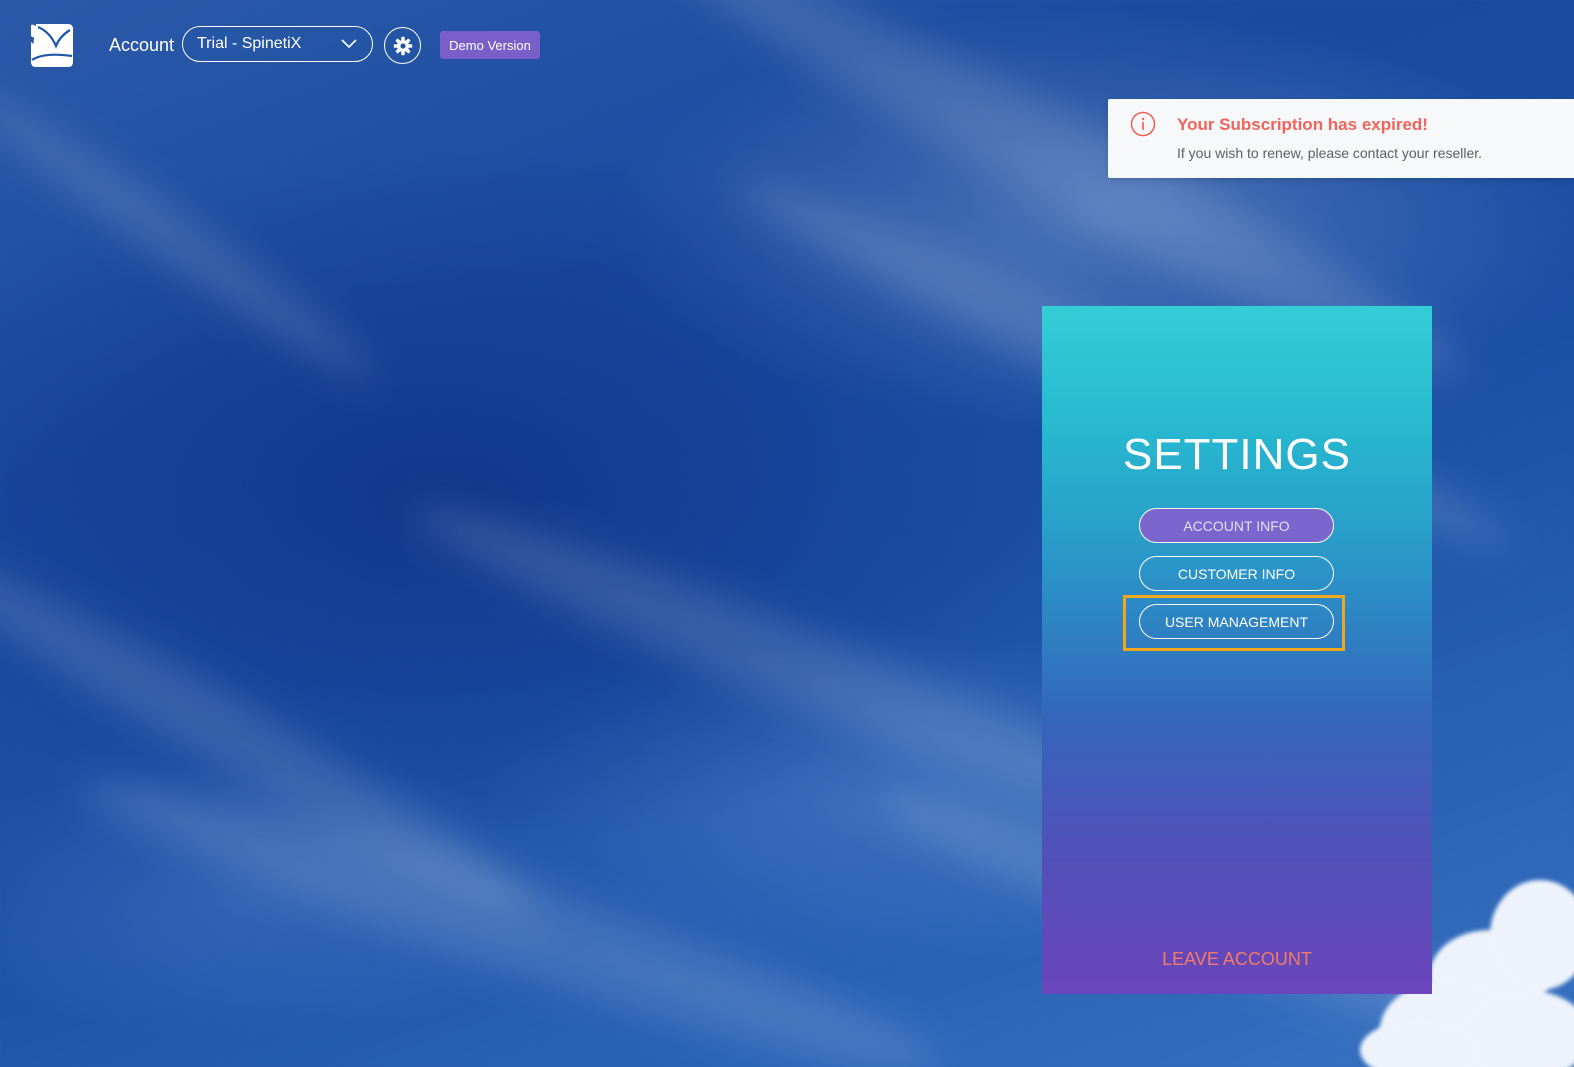  Describe the element at coordinates (142, 45) in the screenshot. I see `account-label: Account` at that location.